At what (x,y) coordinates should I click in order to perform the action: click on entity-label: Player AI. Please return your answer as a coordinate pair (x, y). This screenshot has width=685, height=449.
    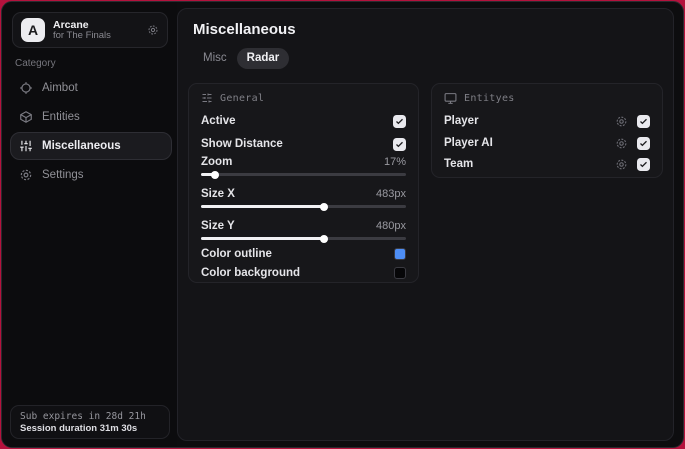
    Looking at the image, I should click on (468, 143).